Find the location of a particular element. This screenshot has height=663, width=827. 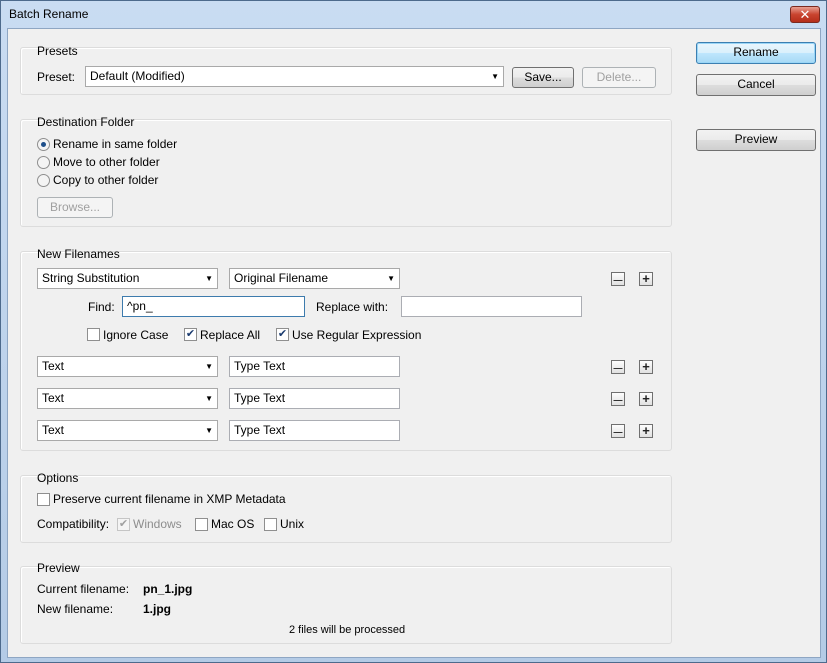

compatibility-label: Compatibility: is located at coordinates (73, 524).